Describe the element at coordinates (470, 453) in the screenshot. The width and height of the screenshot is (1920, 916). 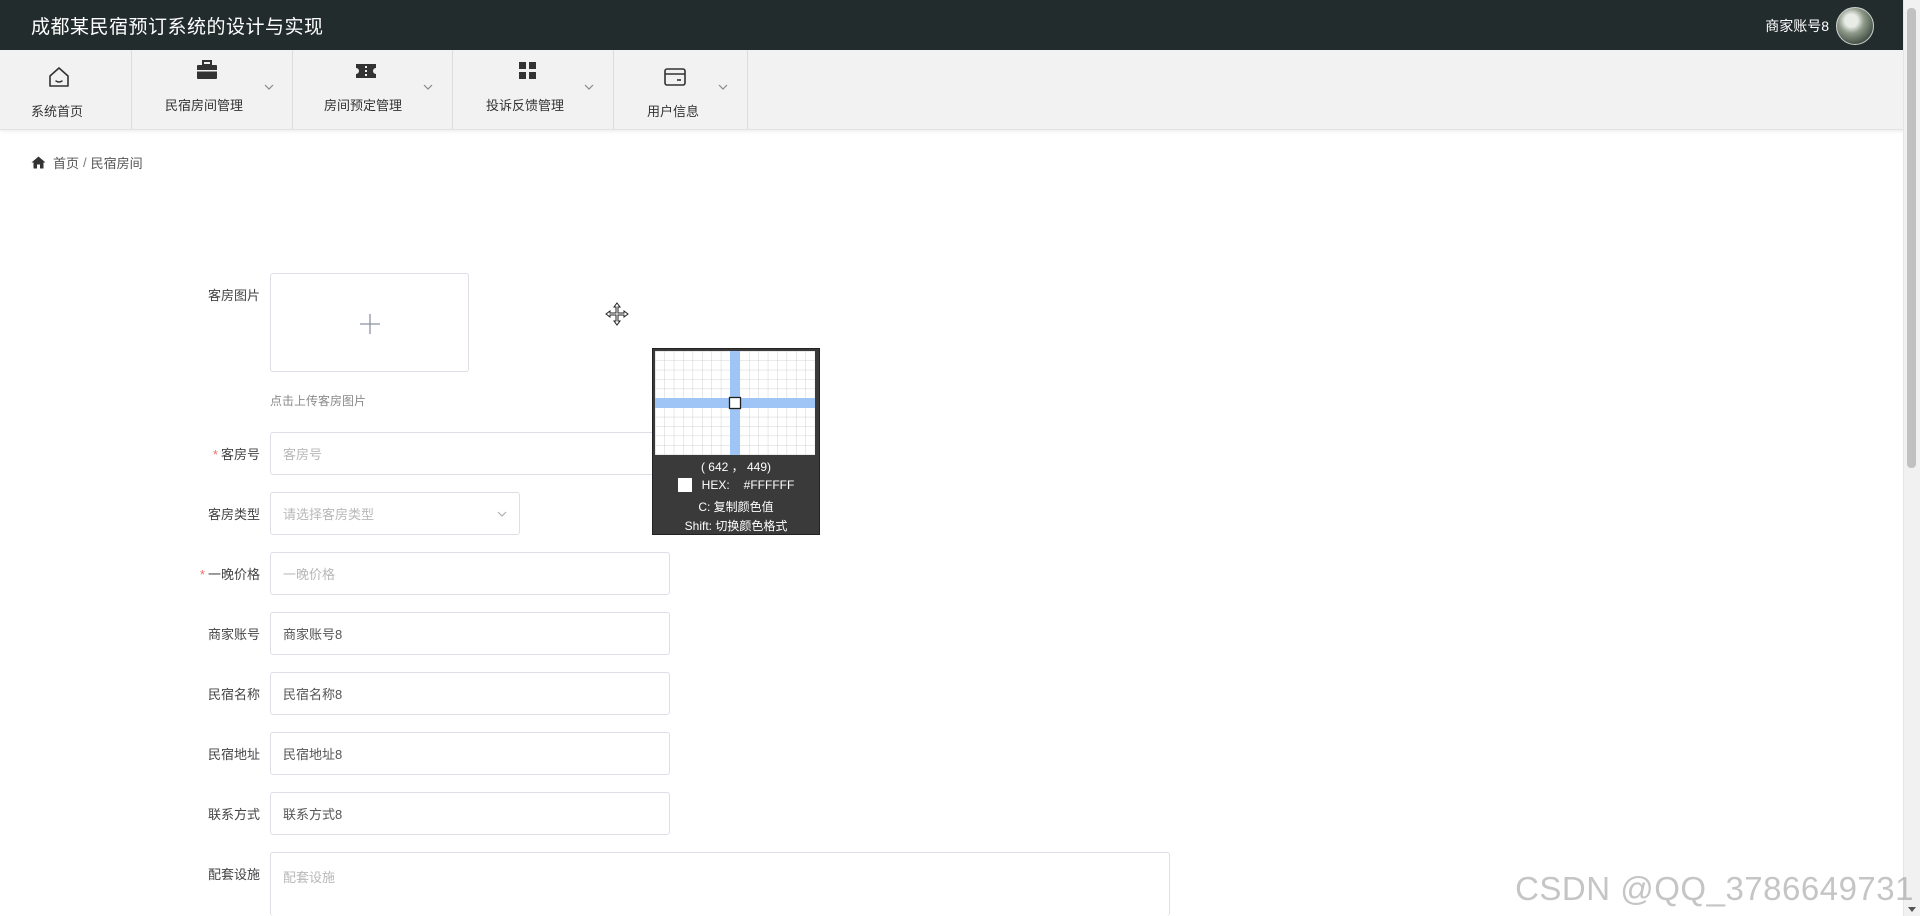
I see `room-number-input: 客房号` at that location.